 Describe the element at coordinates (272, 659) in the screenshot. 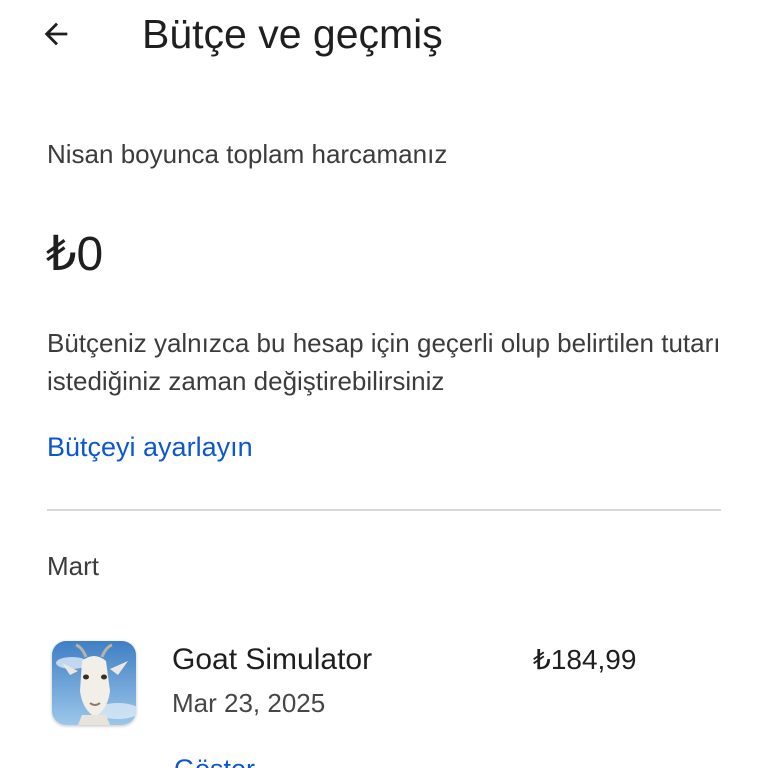

I see `app-name: Goat Simulator` at that location.